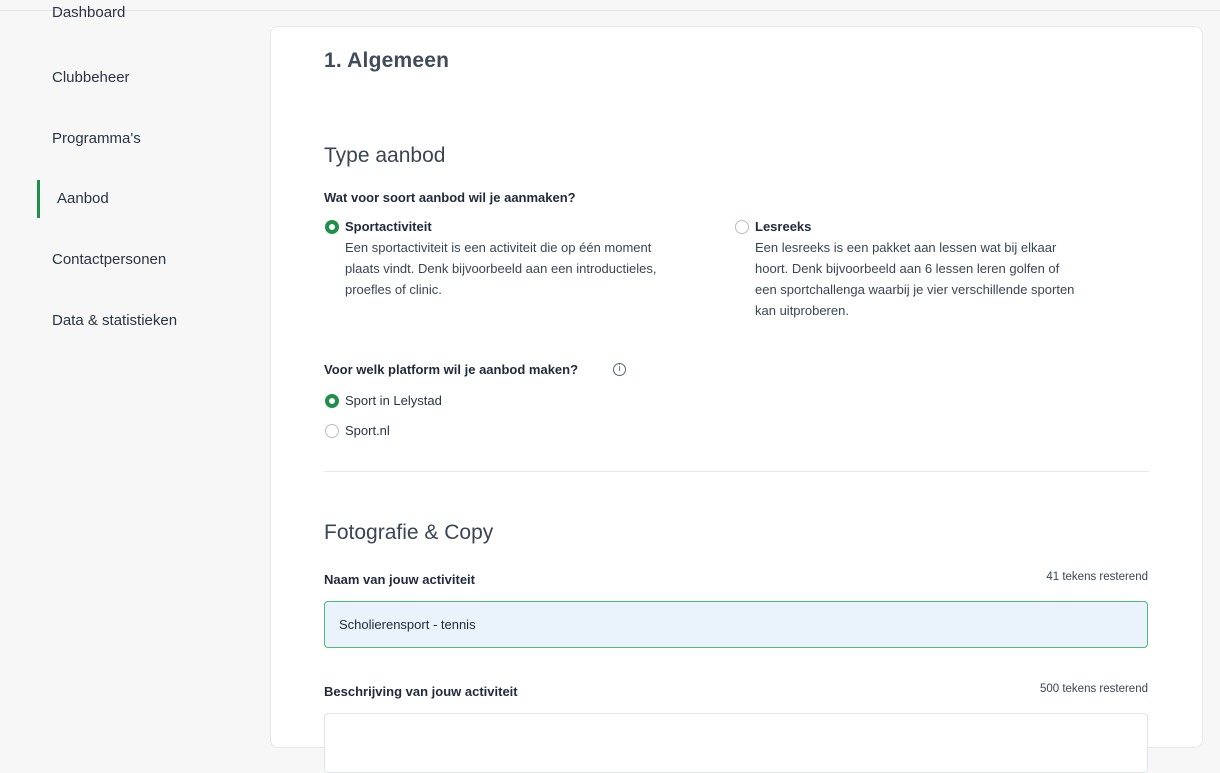 The width and height of the screenshot is (1220, 773). Describe the element at coordinates (619, 369) in the screenshot. I see `info-icon: i` at that location.